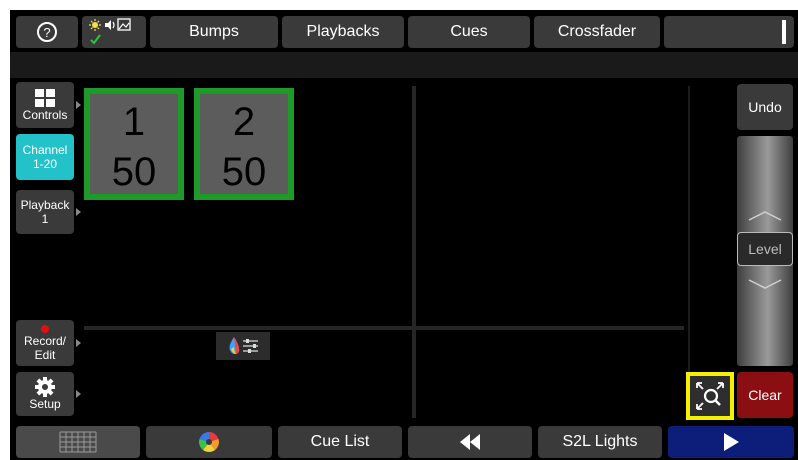  I want to click on sidebar-item-controls: Controls, so click(48, 105).